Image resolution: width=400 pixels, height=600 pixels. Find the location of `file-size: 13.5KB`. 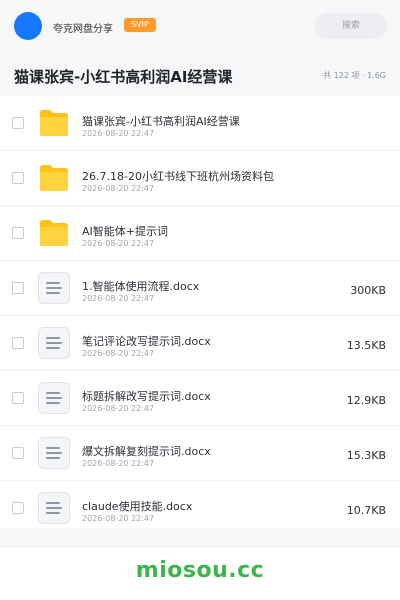

file-size: 13.5KB is located at coordinates (366, 345).